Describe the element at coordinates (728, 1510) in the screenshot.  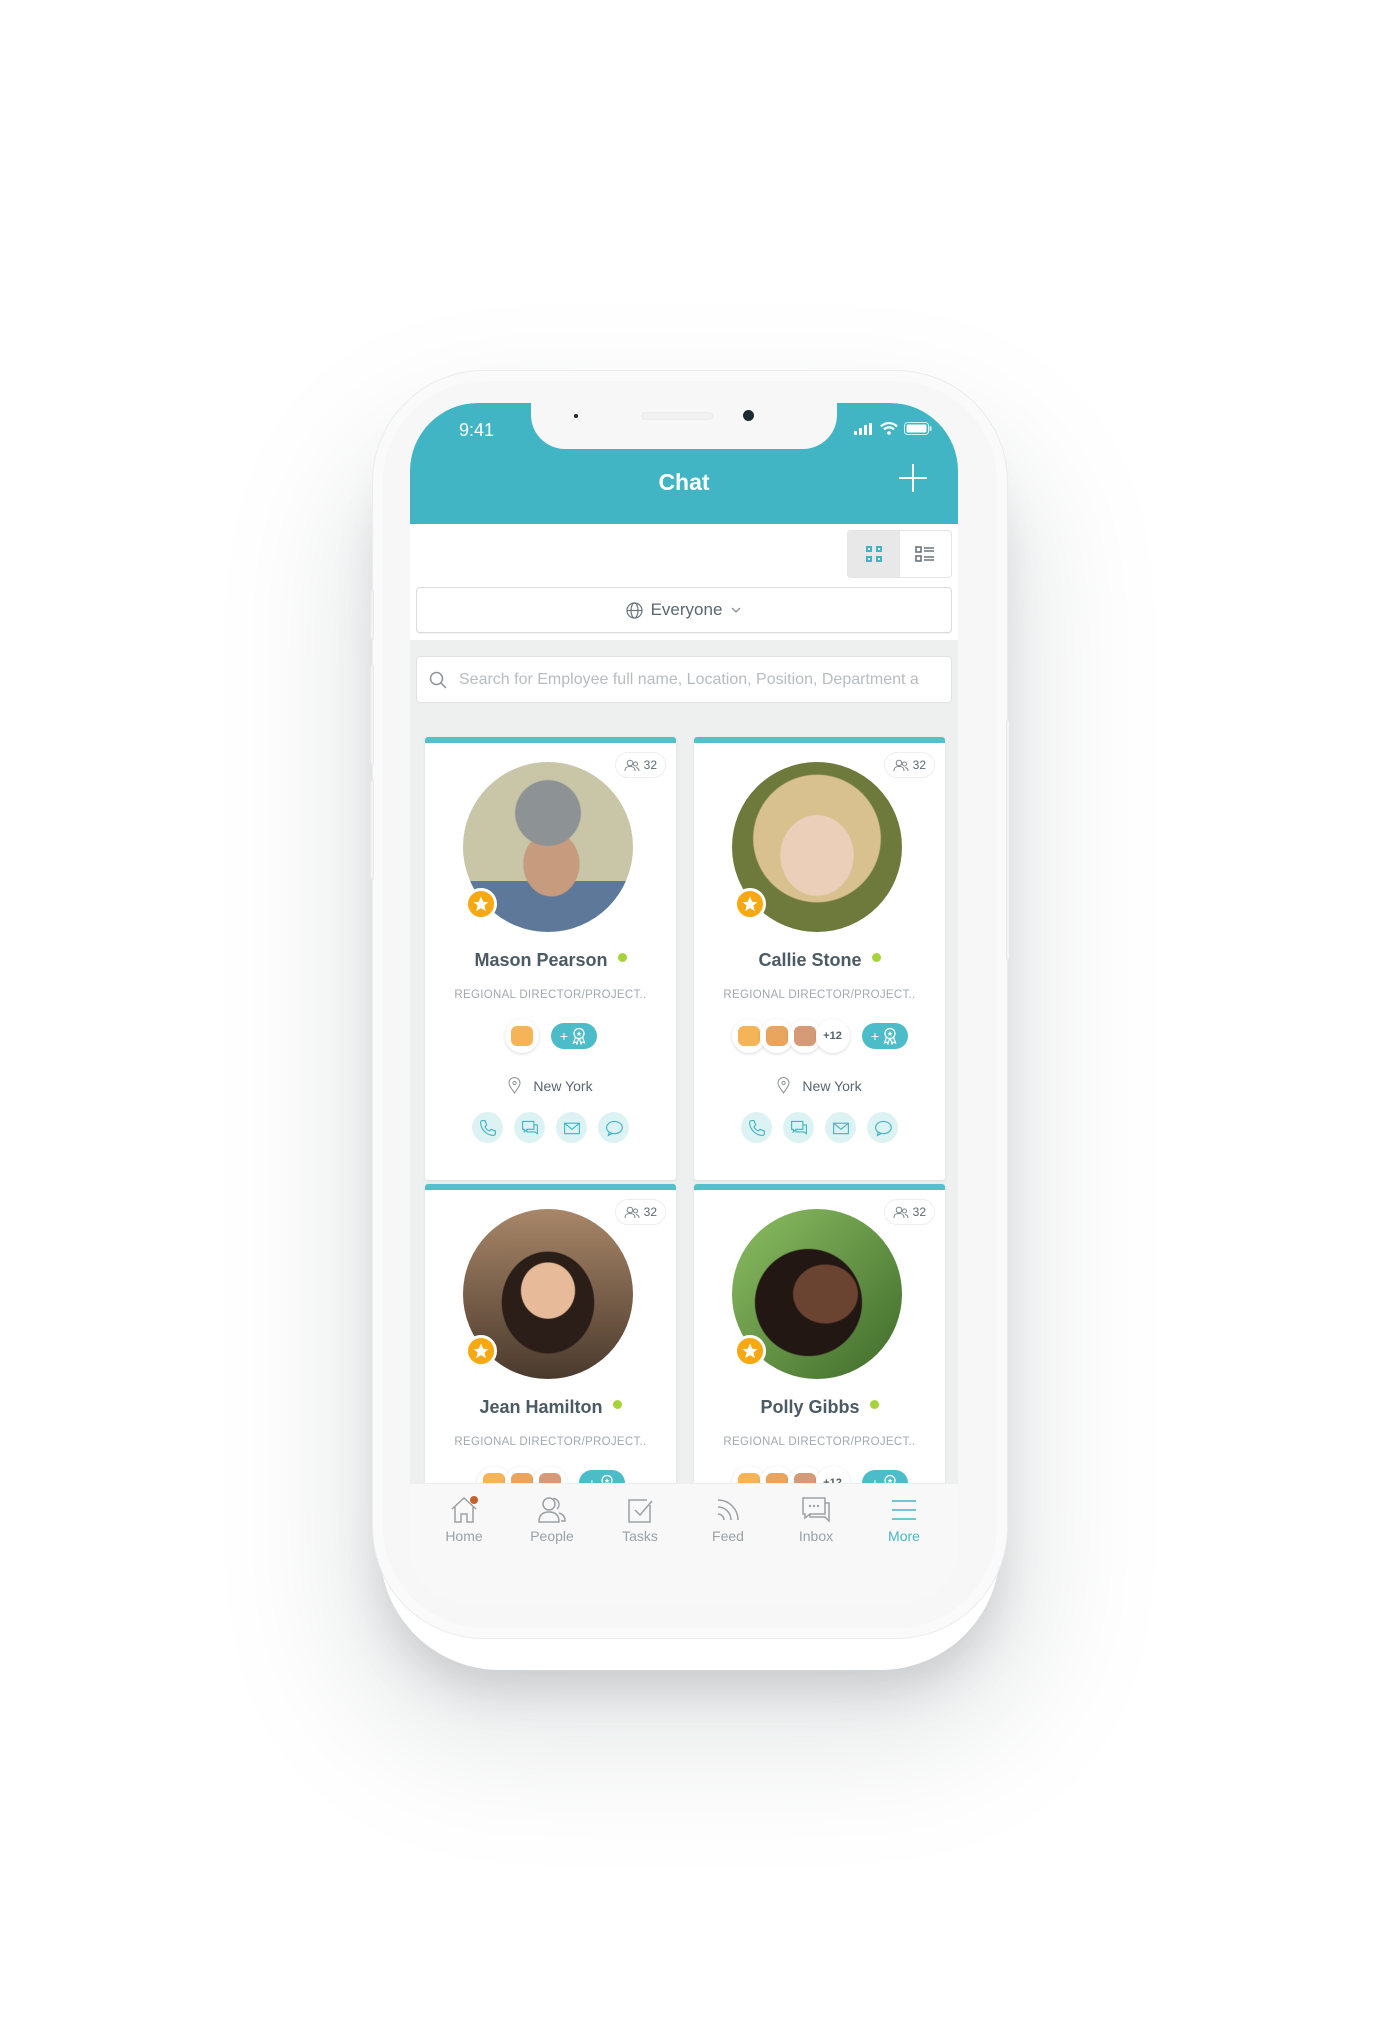
I see `feed-icon` at that location.